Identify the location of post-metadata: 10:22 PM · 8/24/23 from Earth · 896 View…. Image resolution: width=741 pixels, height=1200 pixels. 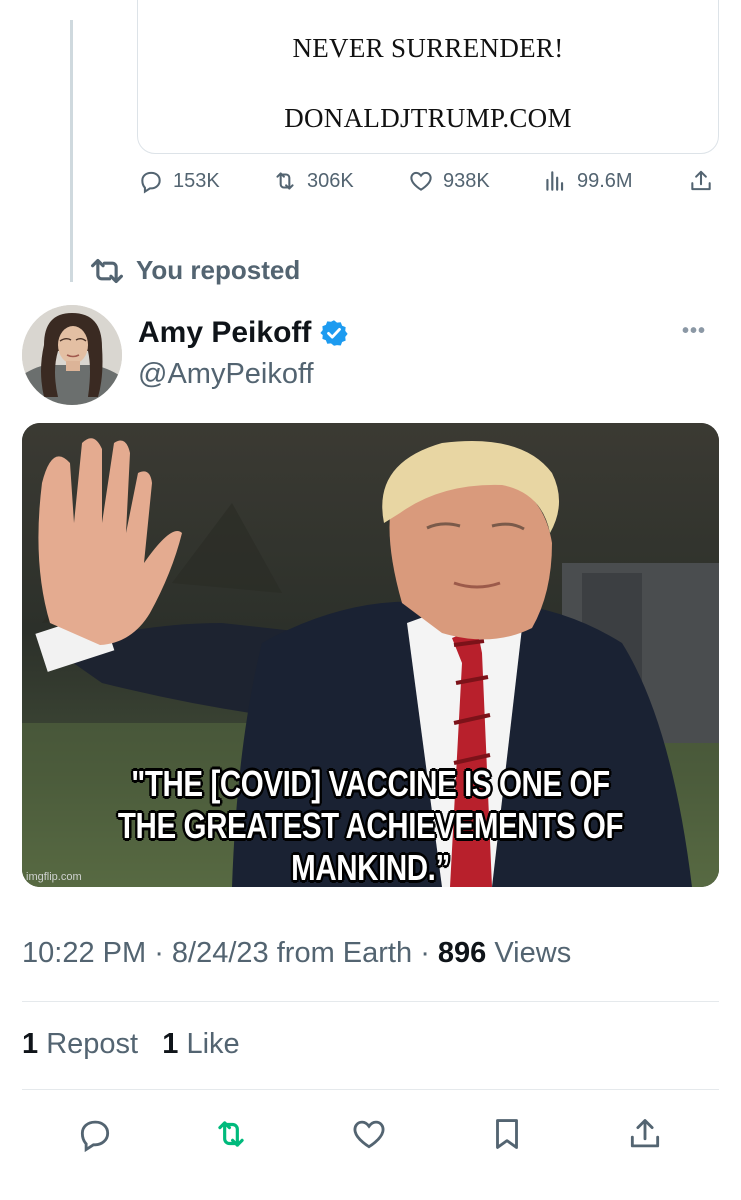
(296, 953).